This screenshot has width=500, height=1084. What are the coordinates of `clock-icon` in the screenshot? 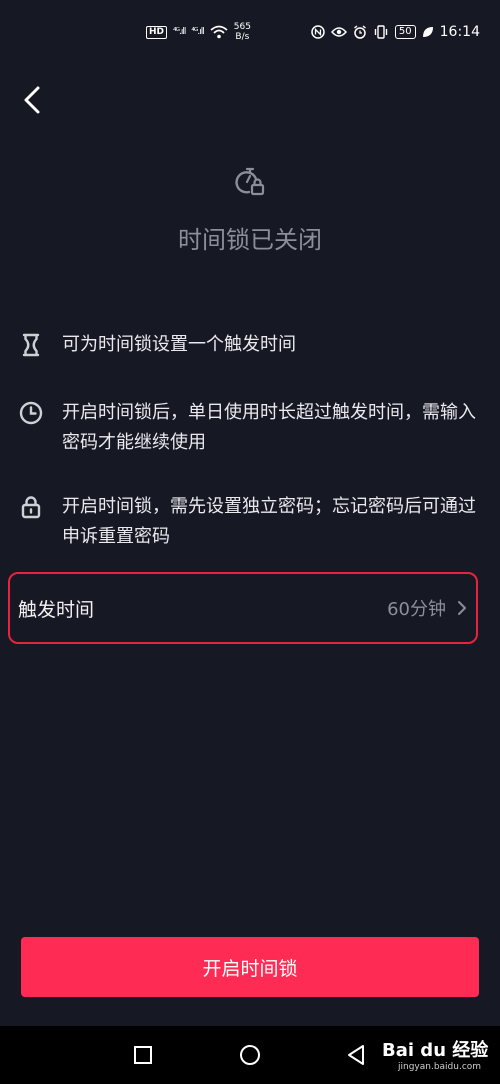 It's located at (31, 413).